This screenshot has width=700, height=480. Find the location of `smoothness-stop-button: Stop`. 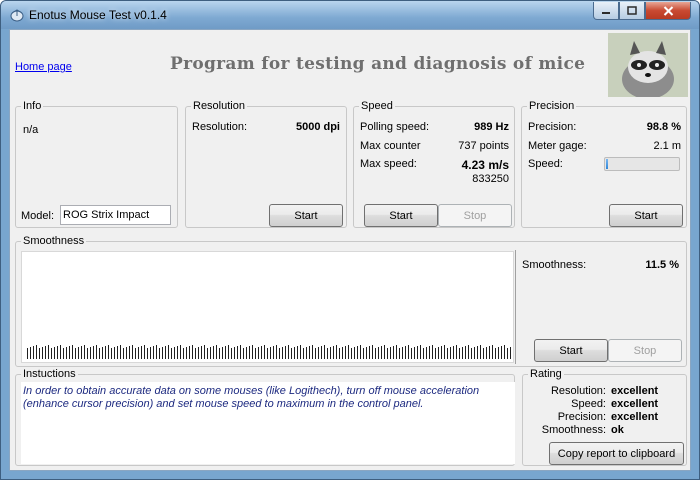

smoothness-stop-button: Stop is located at coordinates (645, 350).